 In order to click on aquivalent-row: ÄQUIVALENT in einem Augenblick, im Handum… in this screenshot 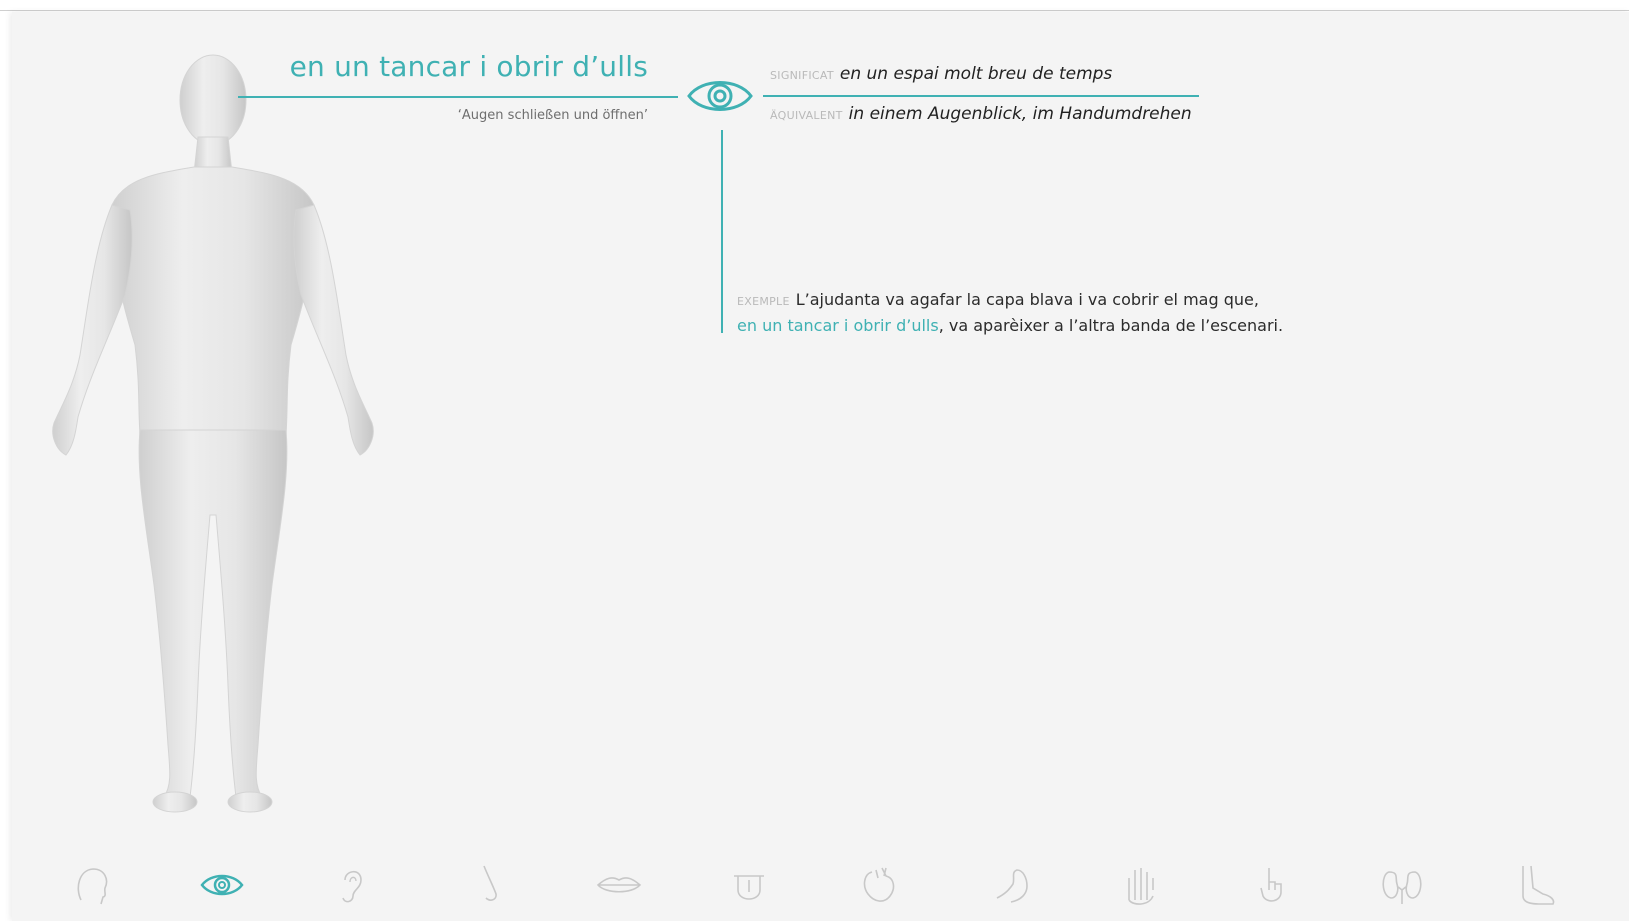, I will do `click(981, 114)`.